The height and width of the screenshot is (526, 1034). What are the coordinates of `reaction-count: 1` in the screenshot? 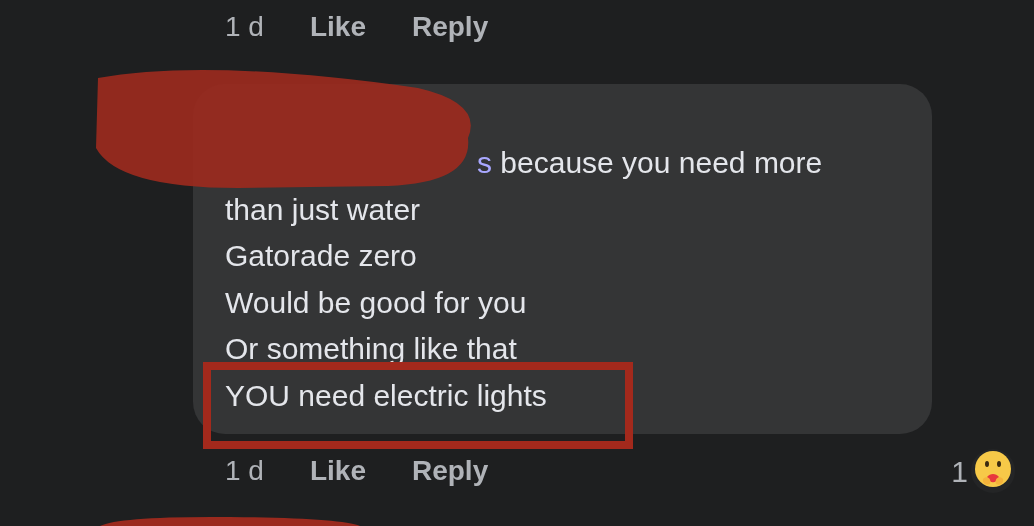 It's located at (959, 471).